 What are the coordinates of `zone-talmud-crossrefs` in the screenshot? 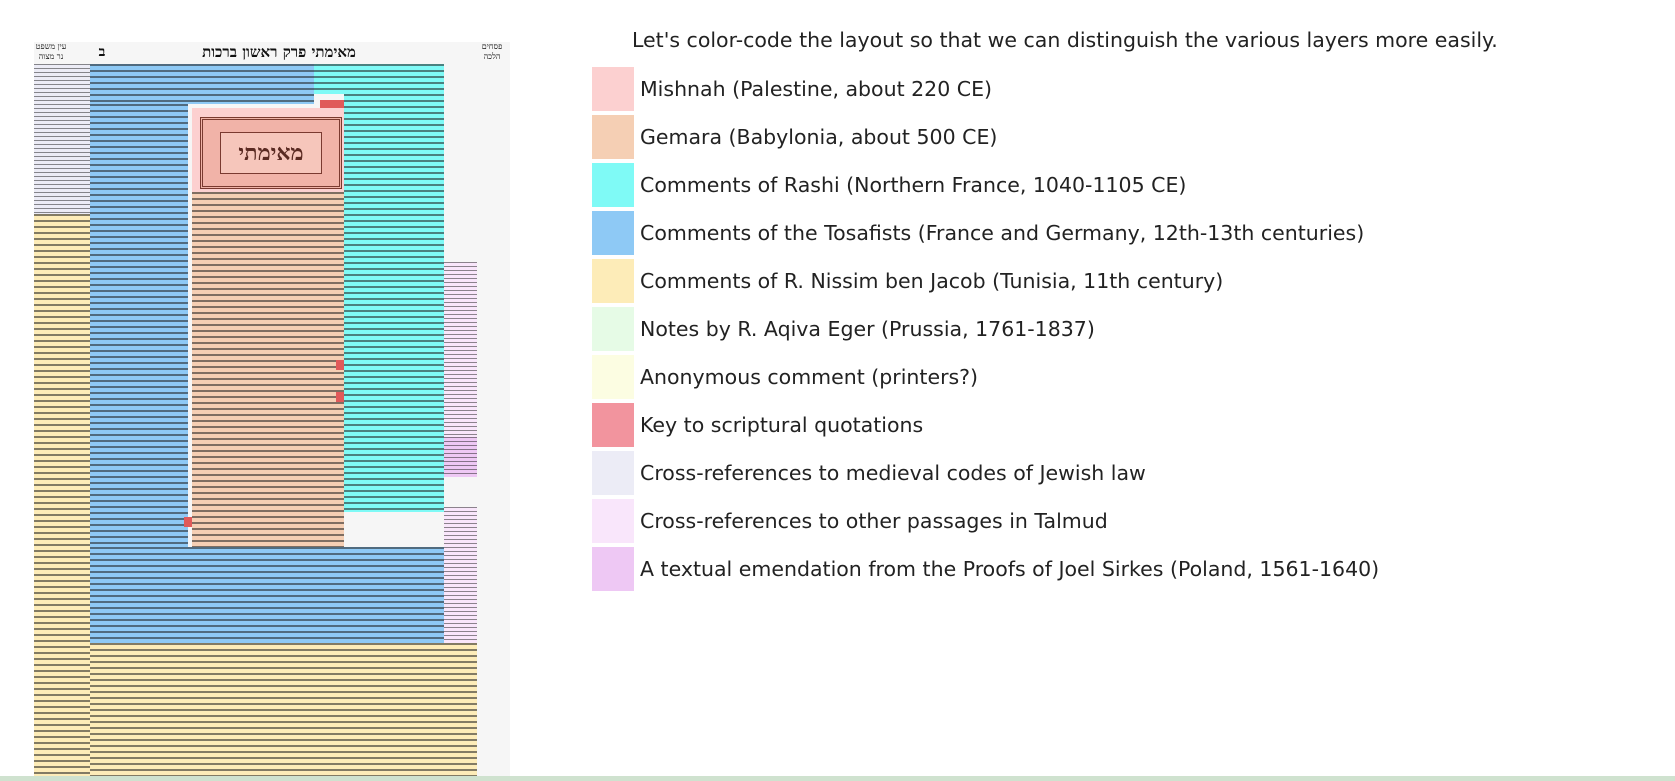 It's located at (460, 362).